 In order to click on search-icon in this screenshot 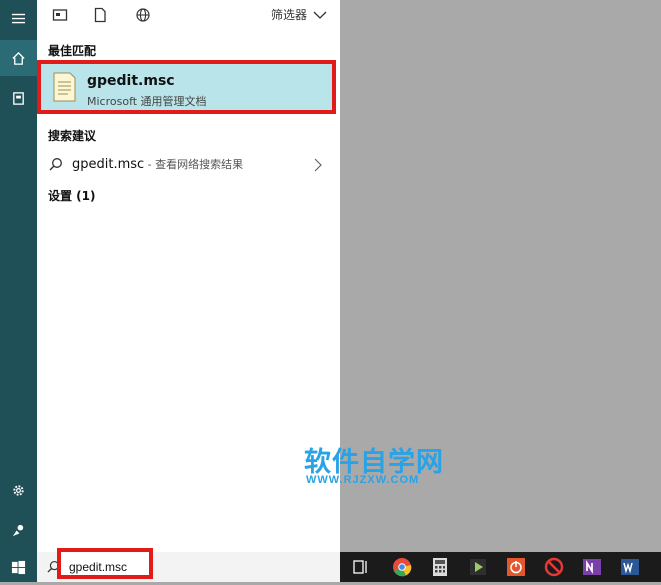, I will do `click(55, 164)`.